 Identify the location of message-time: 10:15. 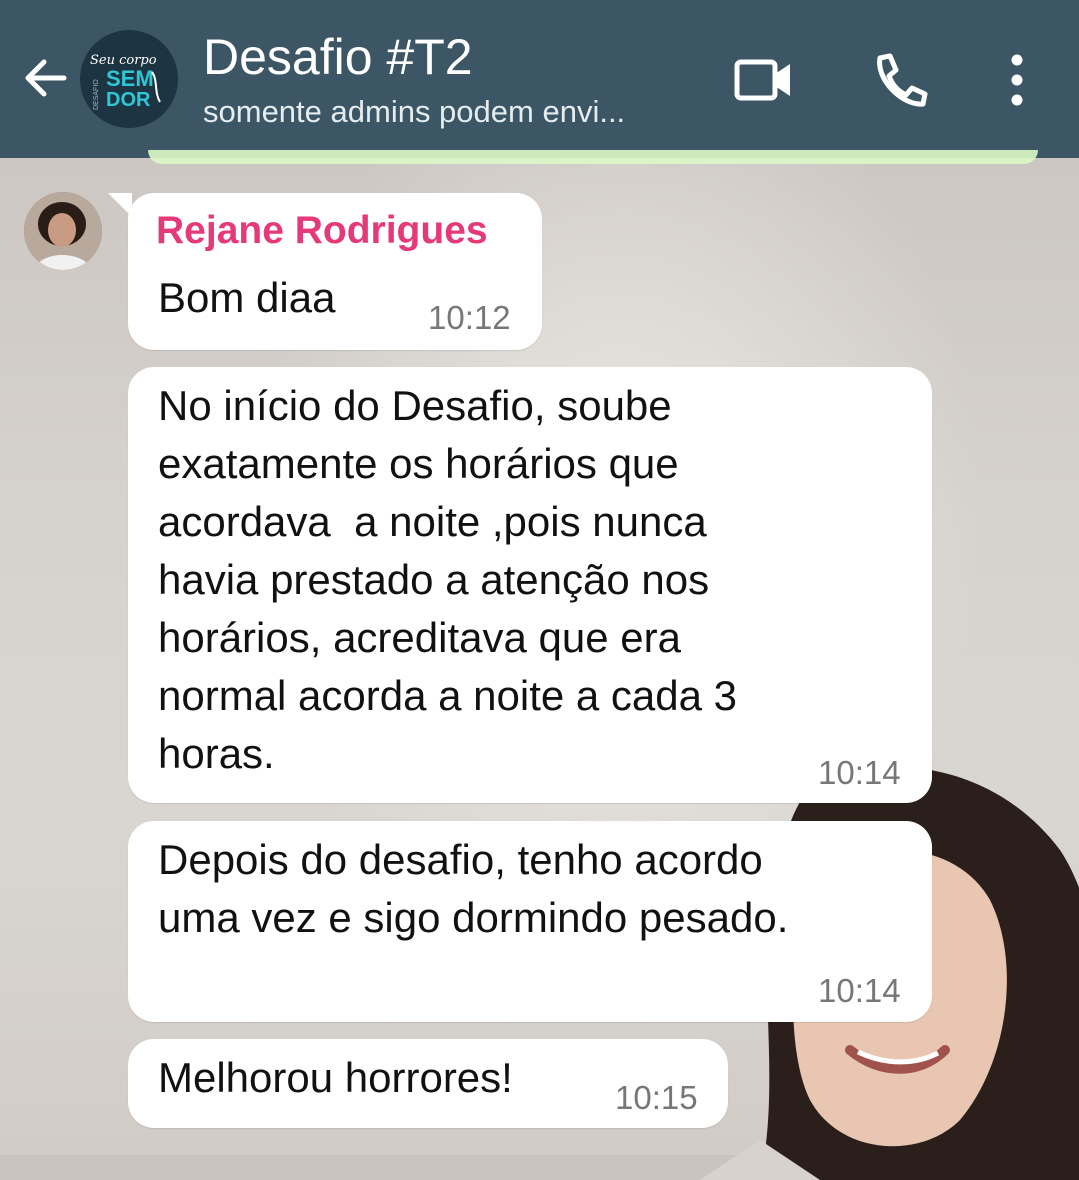
(656, 1097).